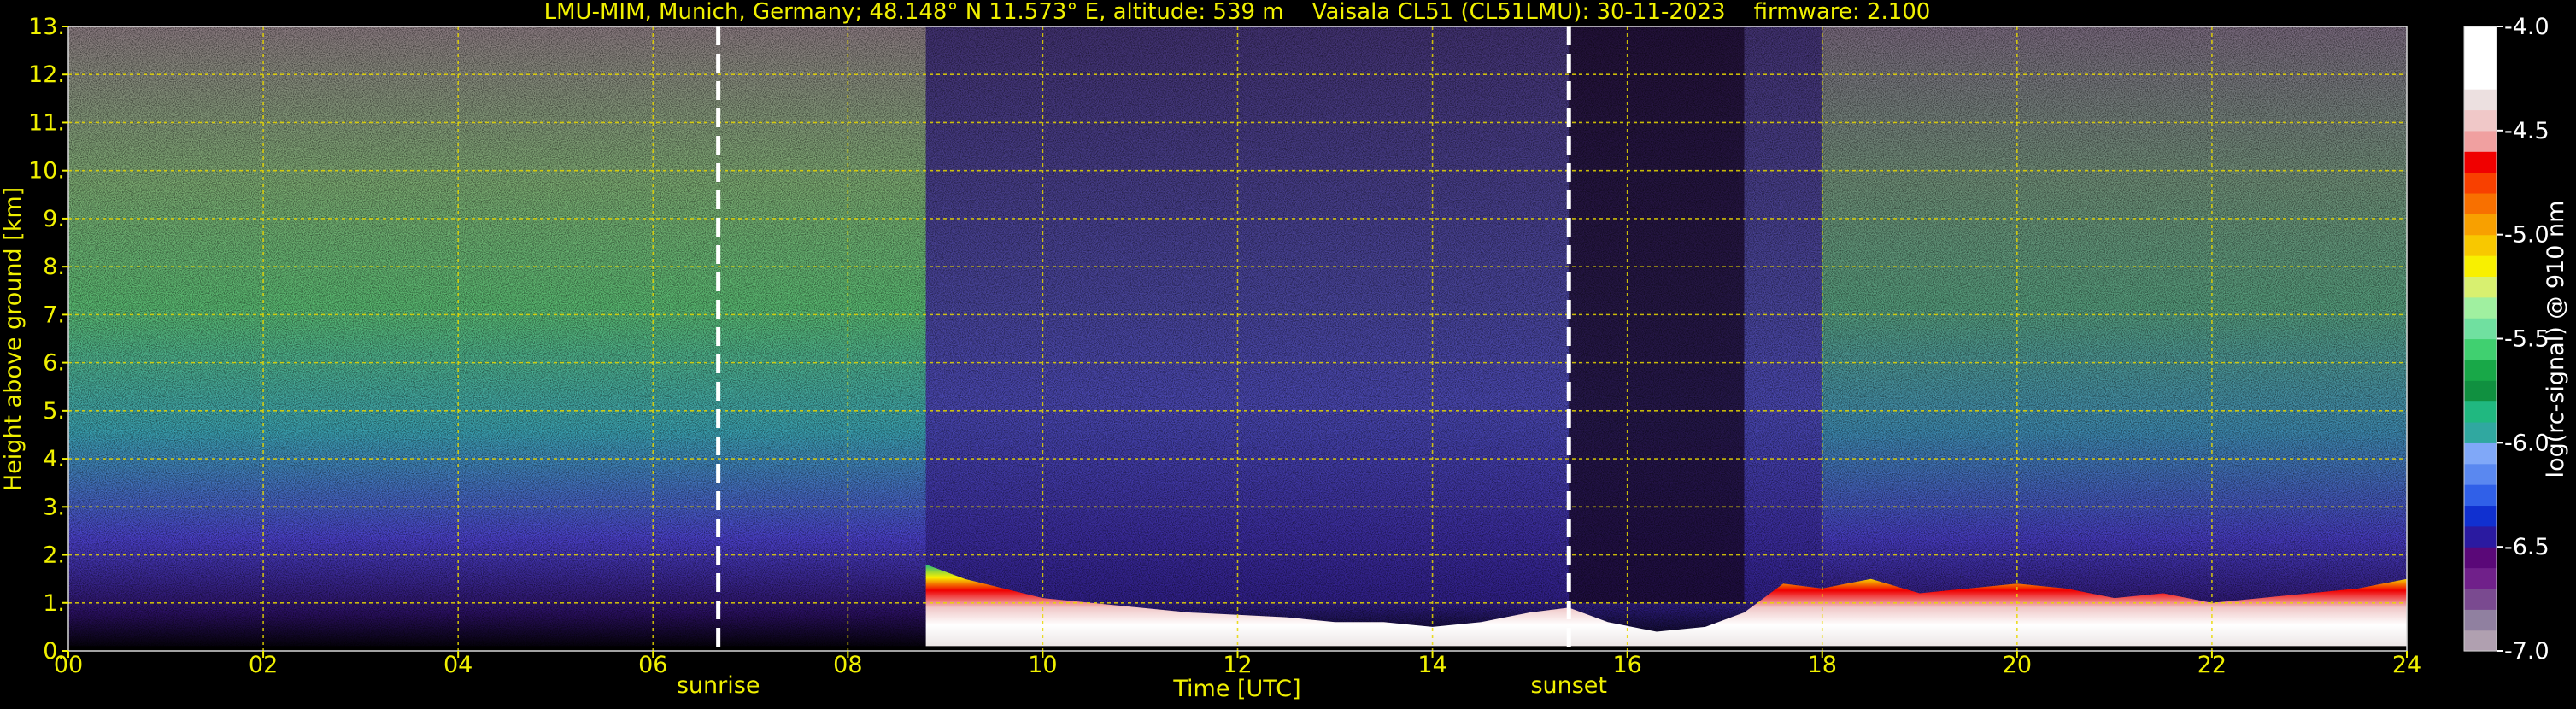 The height and width of the screenshot is (709, 2576). What do you see at coordinates (1822, 665) in the screenshot?
I see `x-tick-label: 18` at bounding box center [1822, 665].